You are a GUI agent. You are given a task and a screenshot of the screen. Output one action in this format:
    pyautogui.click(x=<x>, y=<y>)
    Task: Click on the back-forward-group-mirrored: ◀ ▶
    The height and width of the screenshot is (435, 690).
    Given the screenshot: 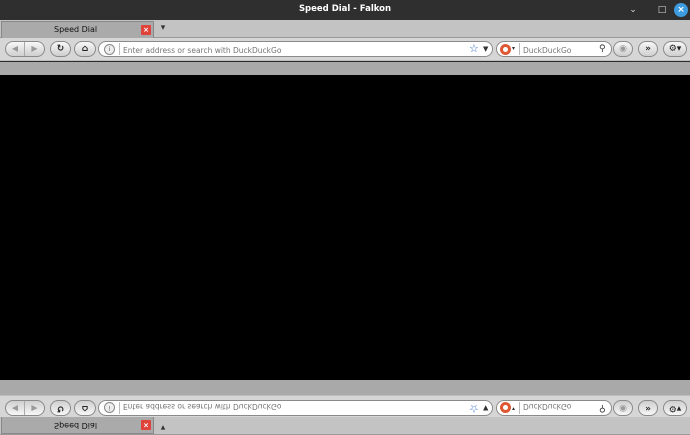 What is the action you would take?
    pyautogui.click(x=25, y=408)
    